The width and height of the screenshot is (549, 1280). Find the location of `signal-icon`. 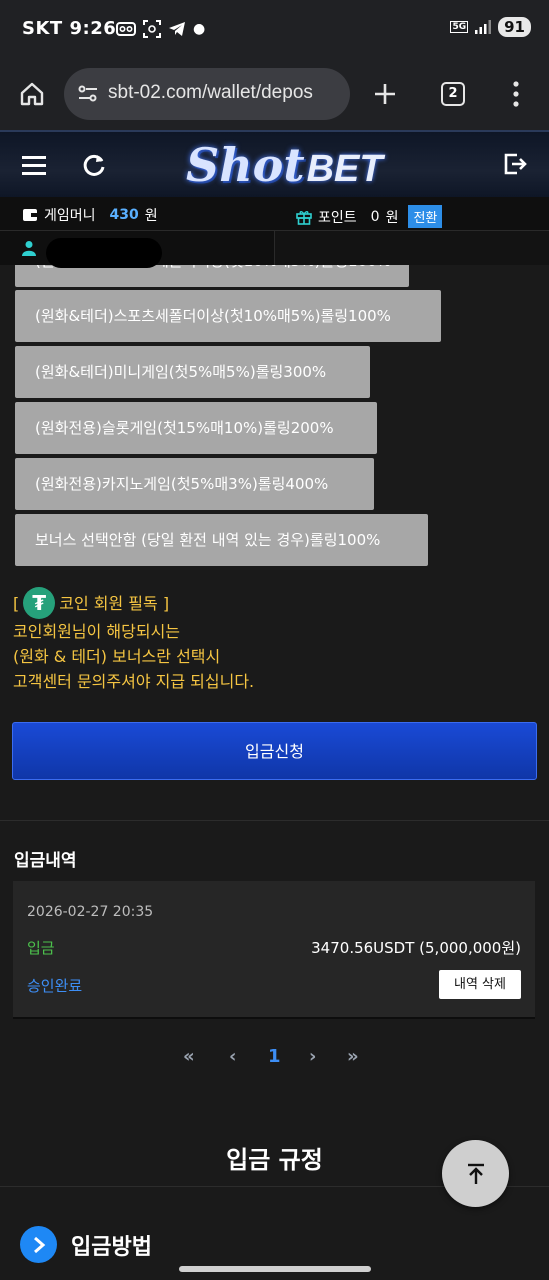

signal-icon is located at coordinates (483, 27).